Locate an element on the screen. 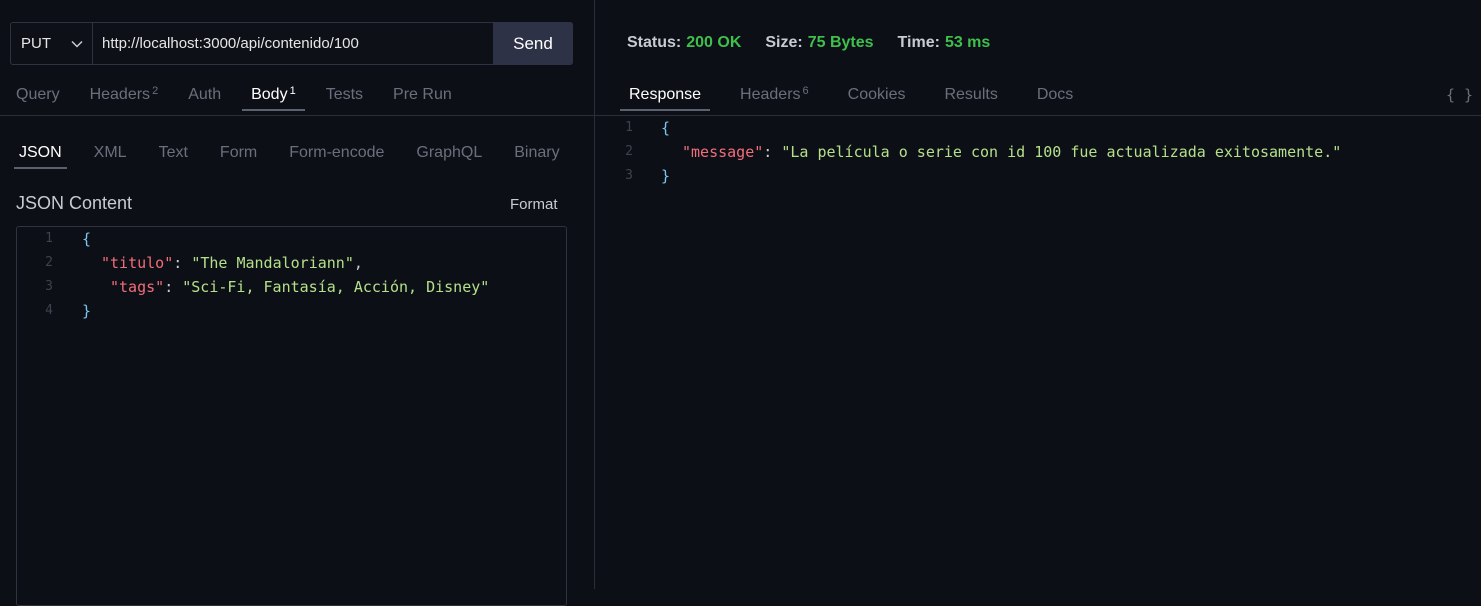  tab-label: Text is located at coordinates (173, 152).